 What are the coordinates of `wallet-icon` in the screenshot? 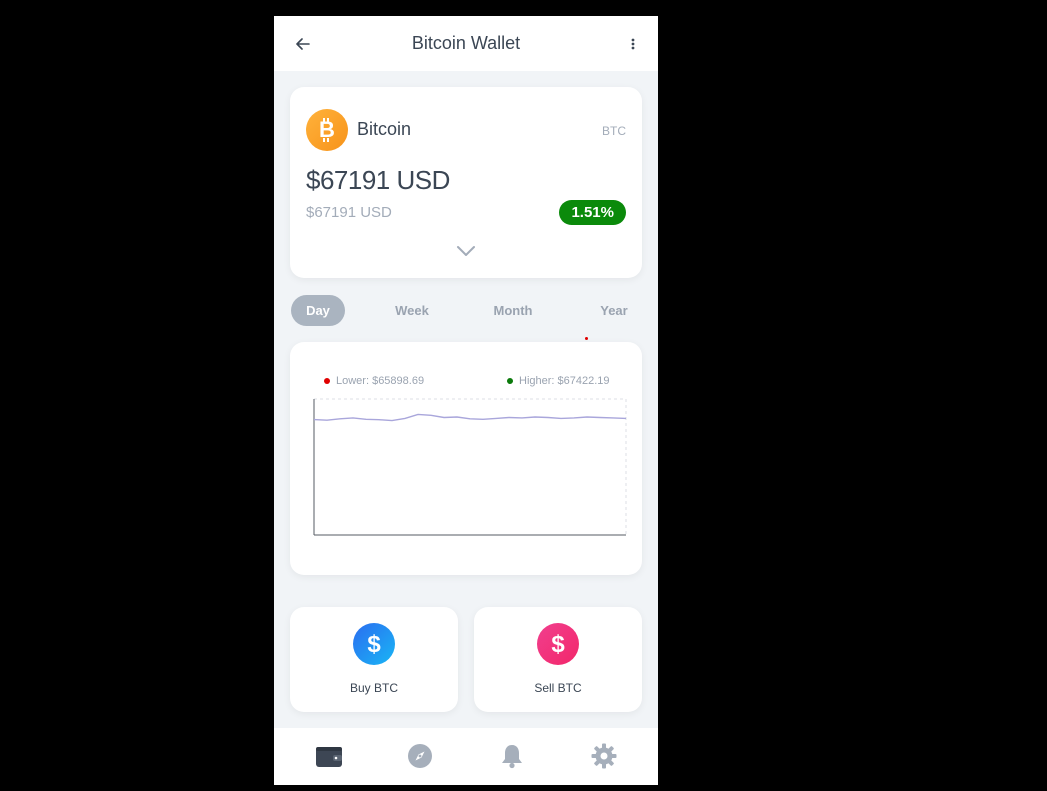 It's located at (329, 757).